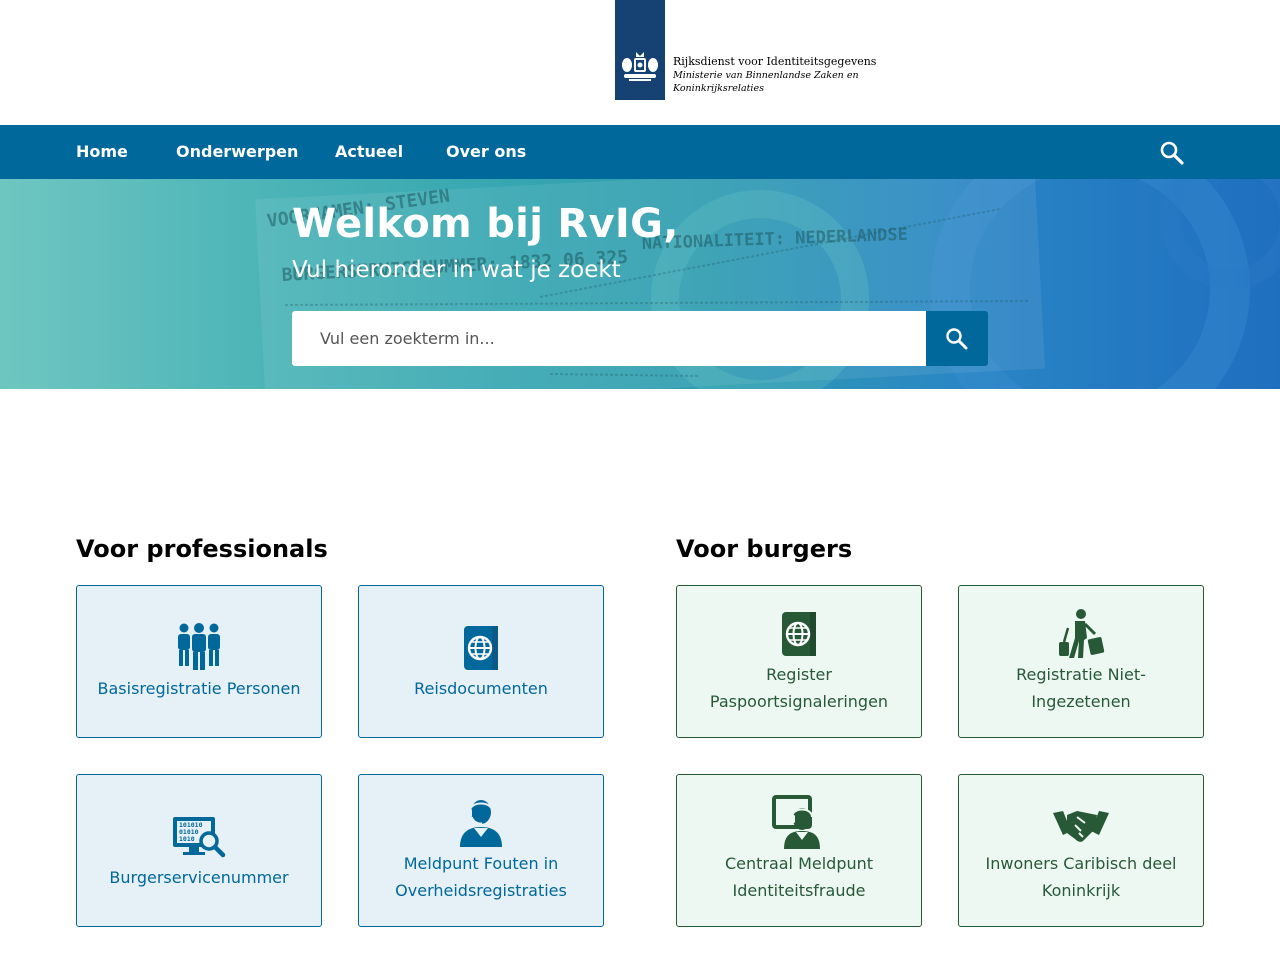 The height and width of the screenshot is (960, 1280). What do you see at coordinates (796, 822) in the screenshot?
I see `agent-screen-icon` at bounding box center [796, 822].